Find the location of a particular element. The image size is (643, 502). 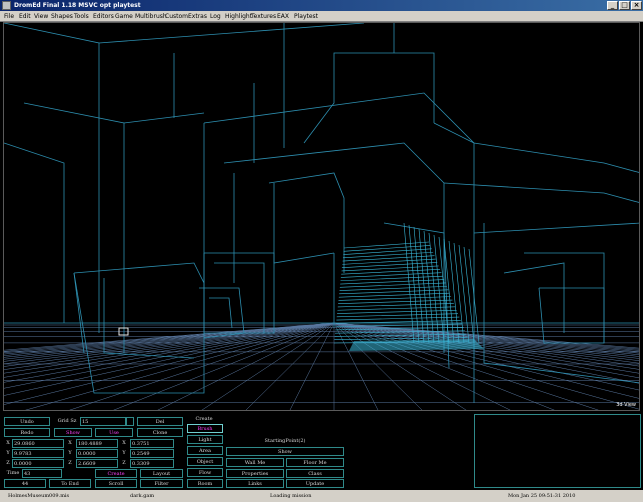

status-message: Loading mission is located at coordinates (291, 496).